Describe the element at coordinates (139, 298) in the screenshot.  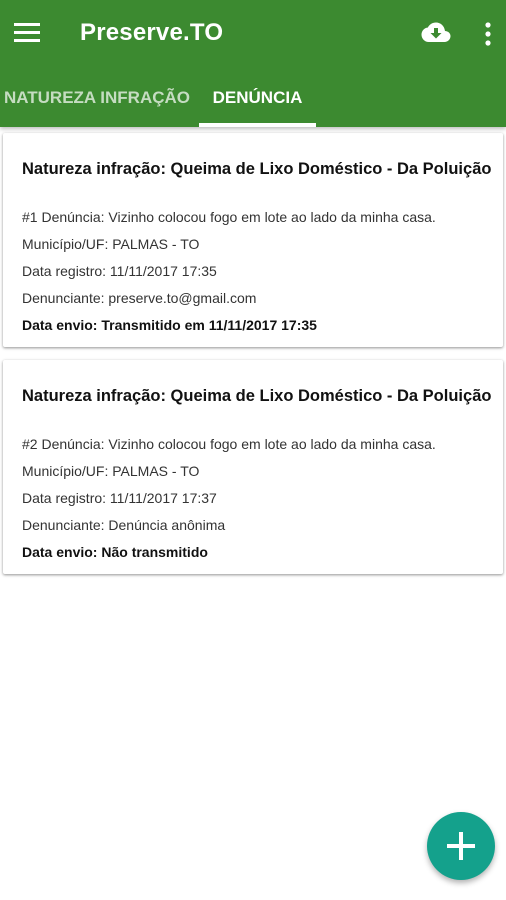
I see `card-denunciante: Denunciante: preserve.to@gmail.com` at that location.